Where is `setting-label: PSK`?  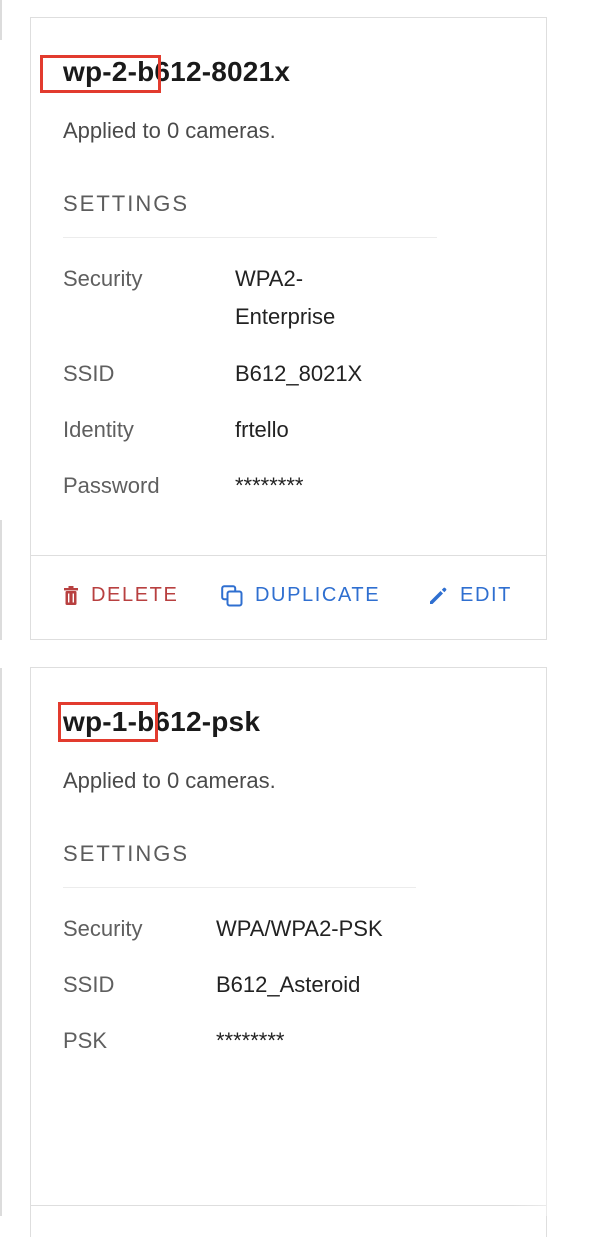 setting-label: PSK is located at coordinates (85, 1040).